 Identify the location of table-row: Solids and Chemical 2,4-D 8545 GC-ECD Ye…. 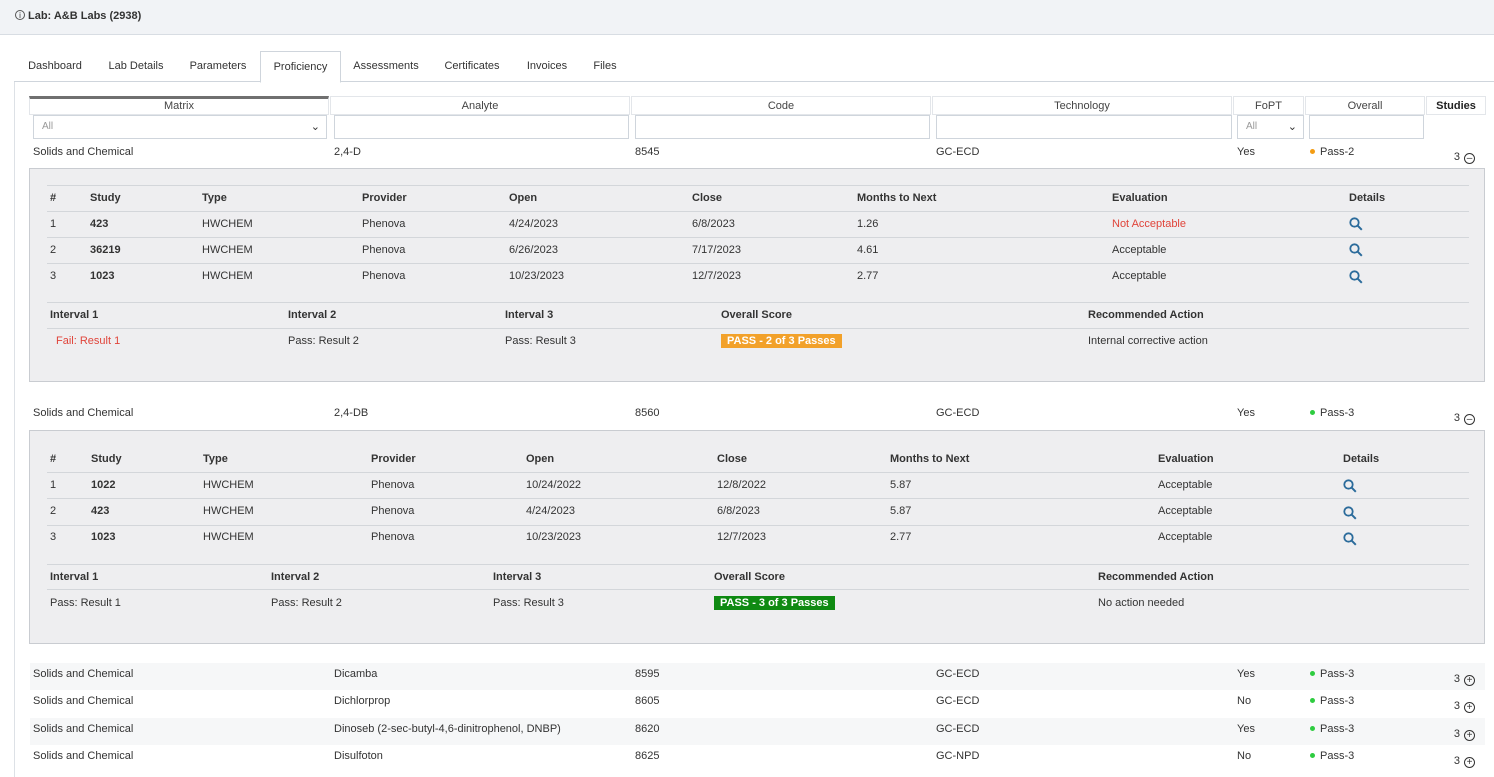
(757, 154).